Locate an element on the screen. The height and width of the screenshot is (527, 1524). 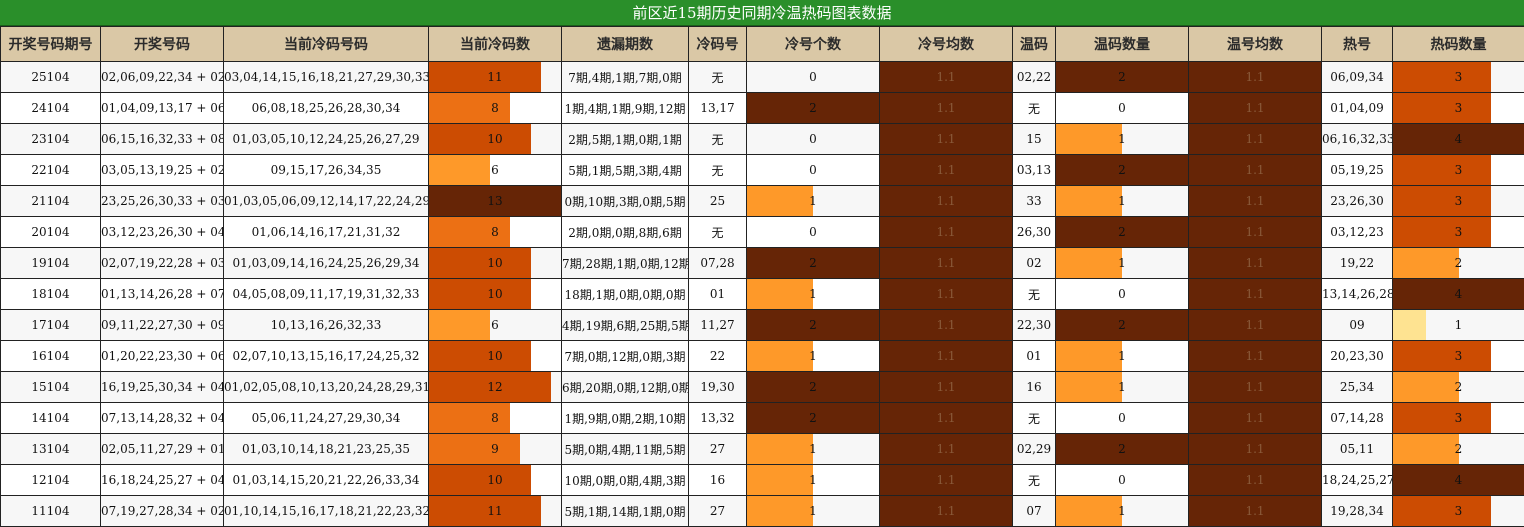
cell-cold-num: 2 is located at coordinates (813, 325).